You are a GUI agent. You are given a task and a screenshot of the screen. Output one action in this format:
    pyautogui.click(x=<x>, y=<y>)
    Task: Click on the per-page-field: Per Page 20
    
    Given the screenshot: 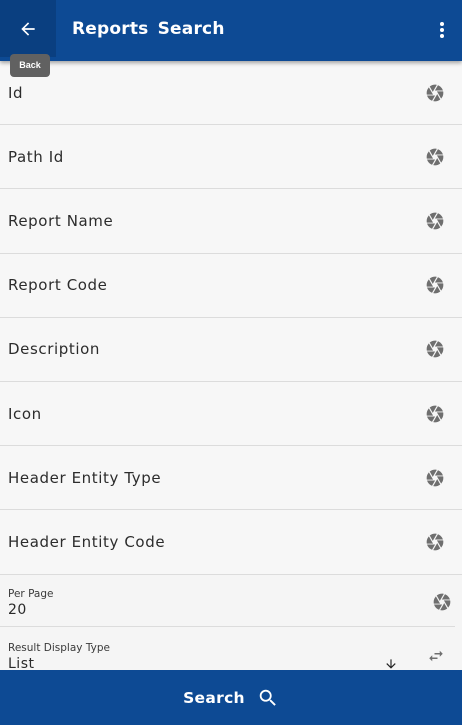 What is the action you would take?
    pyautogui.click(x=227, y=601)
    